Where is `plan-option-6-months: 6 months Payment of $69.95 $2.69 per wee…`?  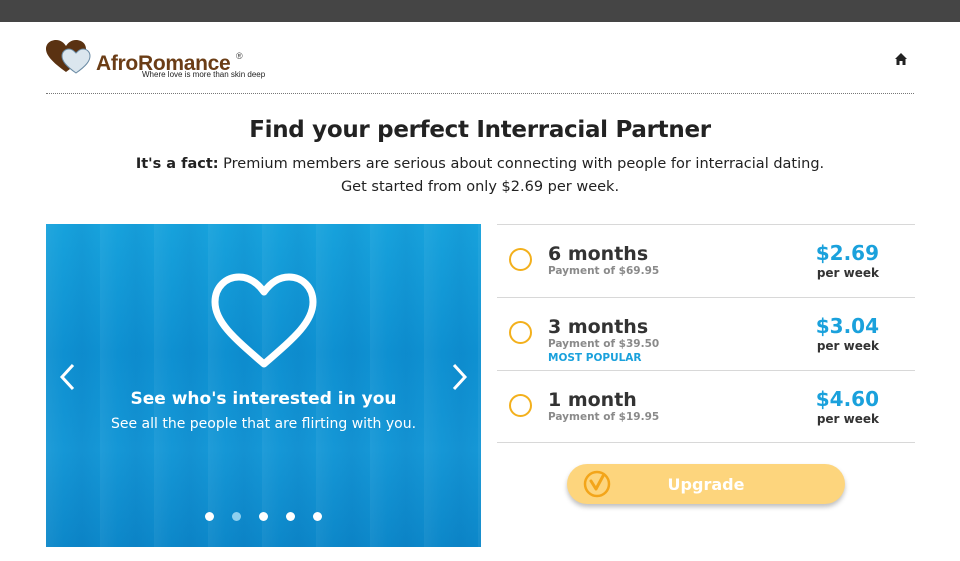 plan-option-6-months: 6 months Payment of $69.95 $2.69 per wee… is located at coordinates (706, 260).